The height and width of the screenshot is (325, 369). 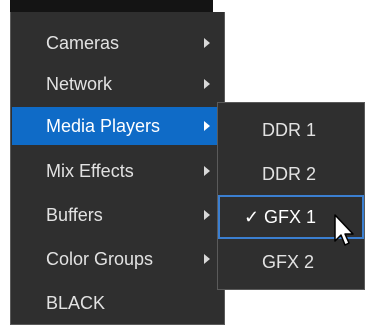 I want to click on menu-item-mix-effects: Mix Effects, so click(x=117, y=171).